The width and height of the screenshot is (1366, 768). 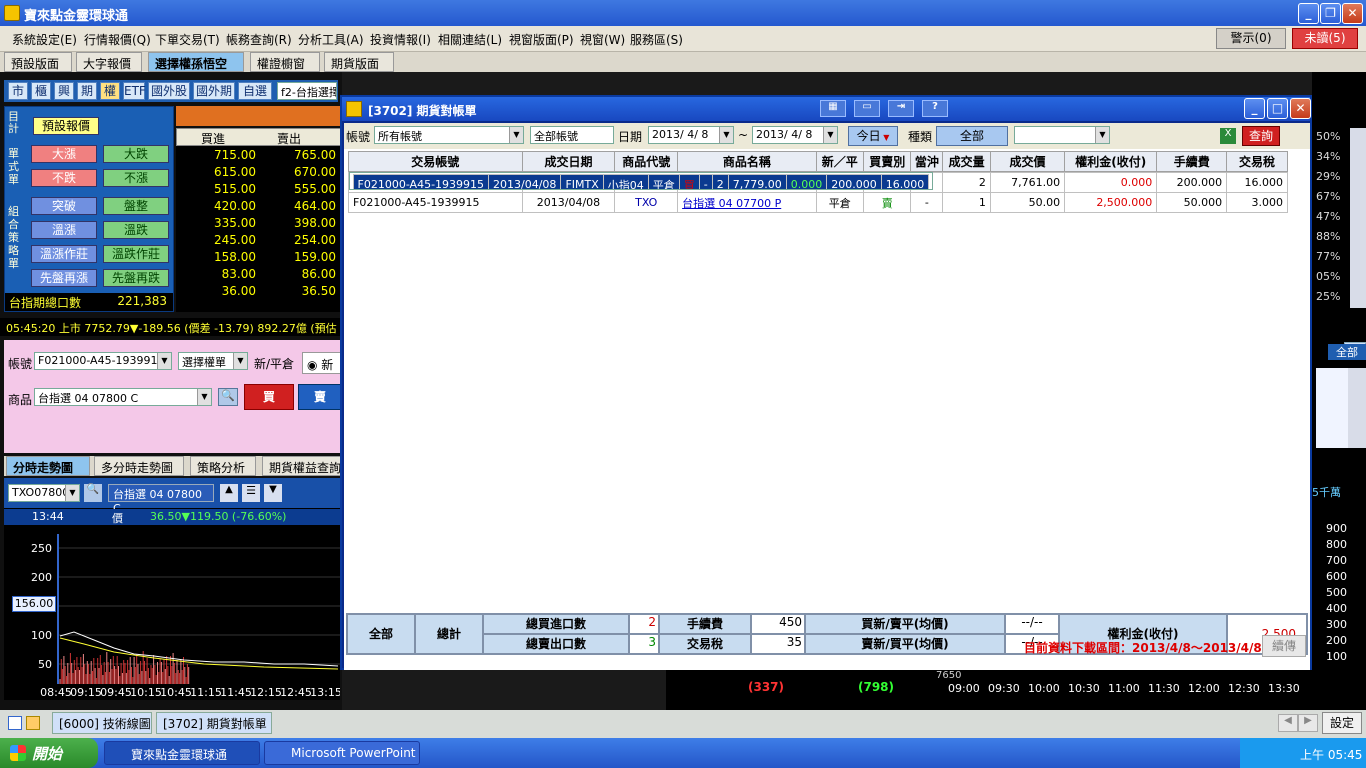 What do you see at coordinates (214, 723) in the screenshot?
I see `task-statement: [3702] 期貨對帳單` at bounding box center [214, 723].